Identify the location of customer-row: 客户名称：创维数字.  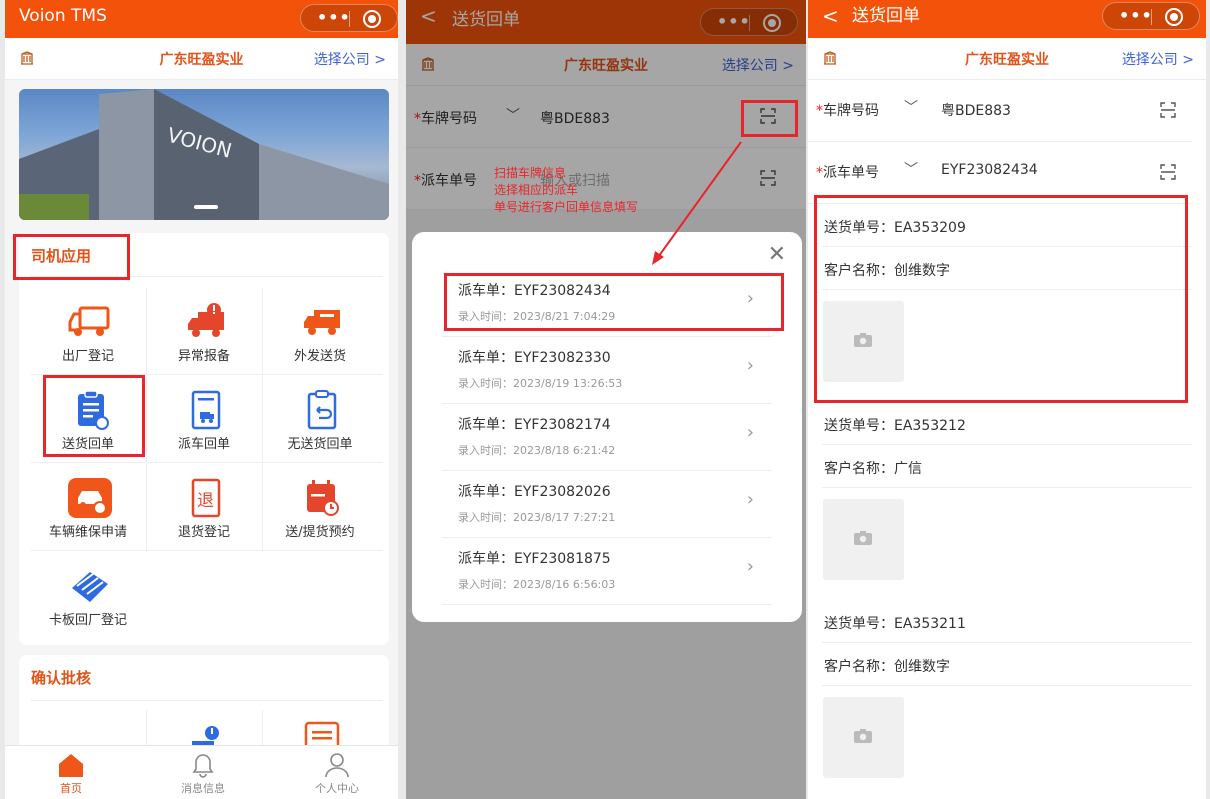
(1007, 664).